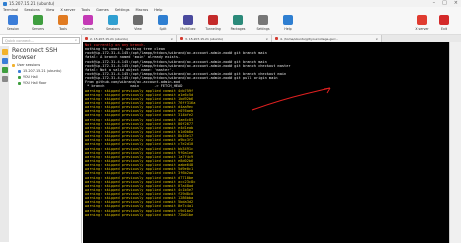 The image size is (461, 243). Describe the element at coordinates (35, 54) in the screenshot. I see `sidebar-title: Reconnect SSH browser` at that location.